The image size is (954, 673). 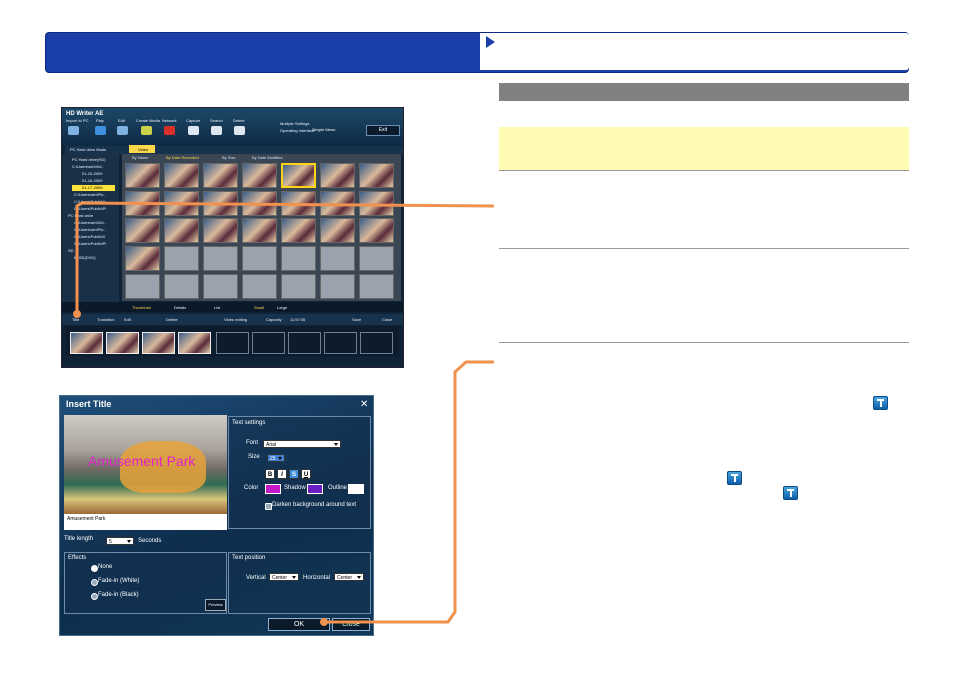 What do you see at coordinates (356, 319) in the screenshot?
I see `save-button: Save` at bounding box center [356, 319].